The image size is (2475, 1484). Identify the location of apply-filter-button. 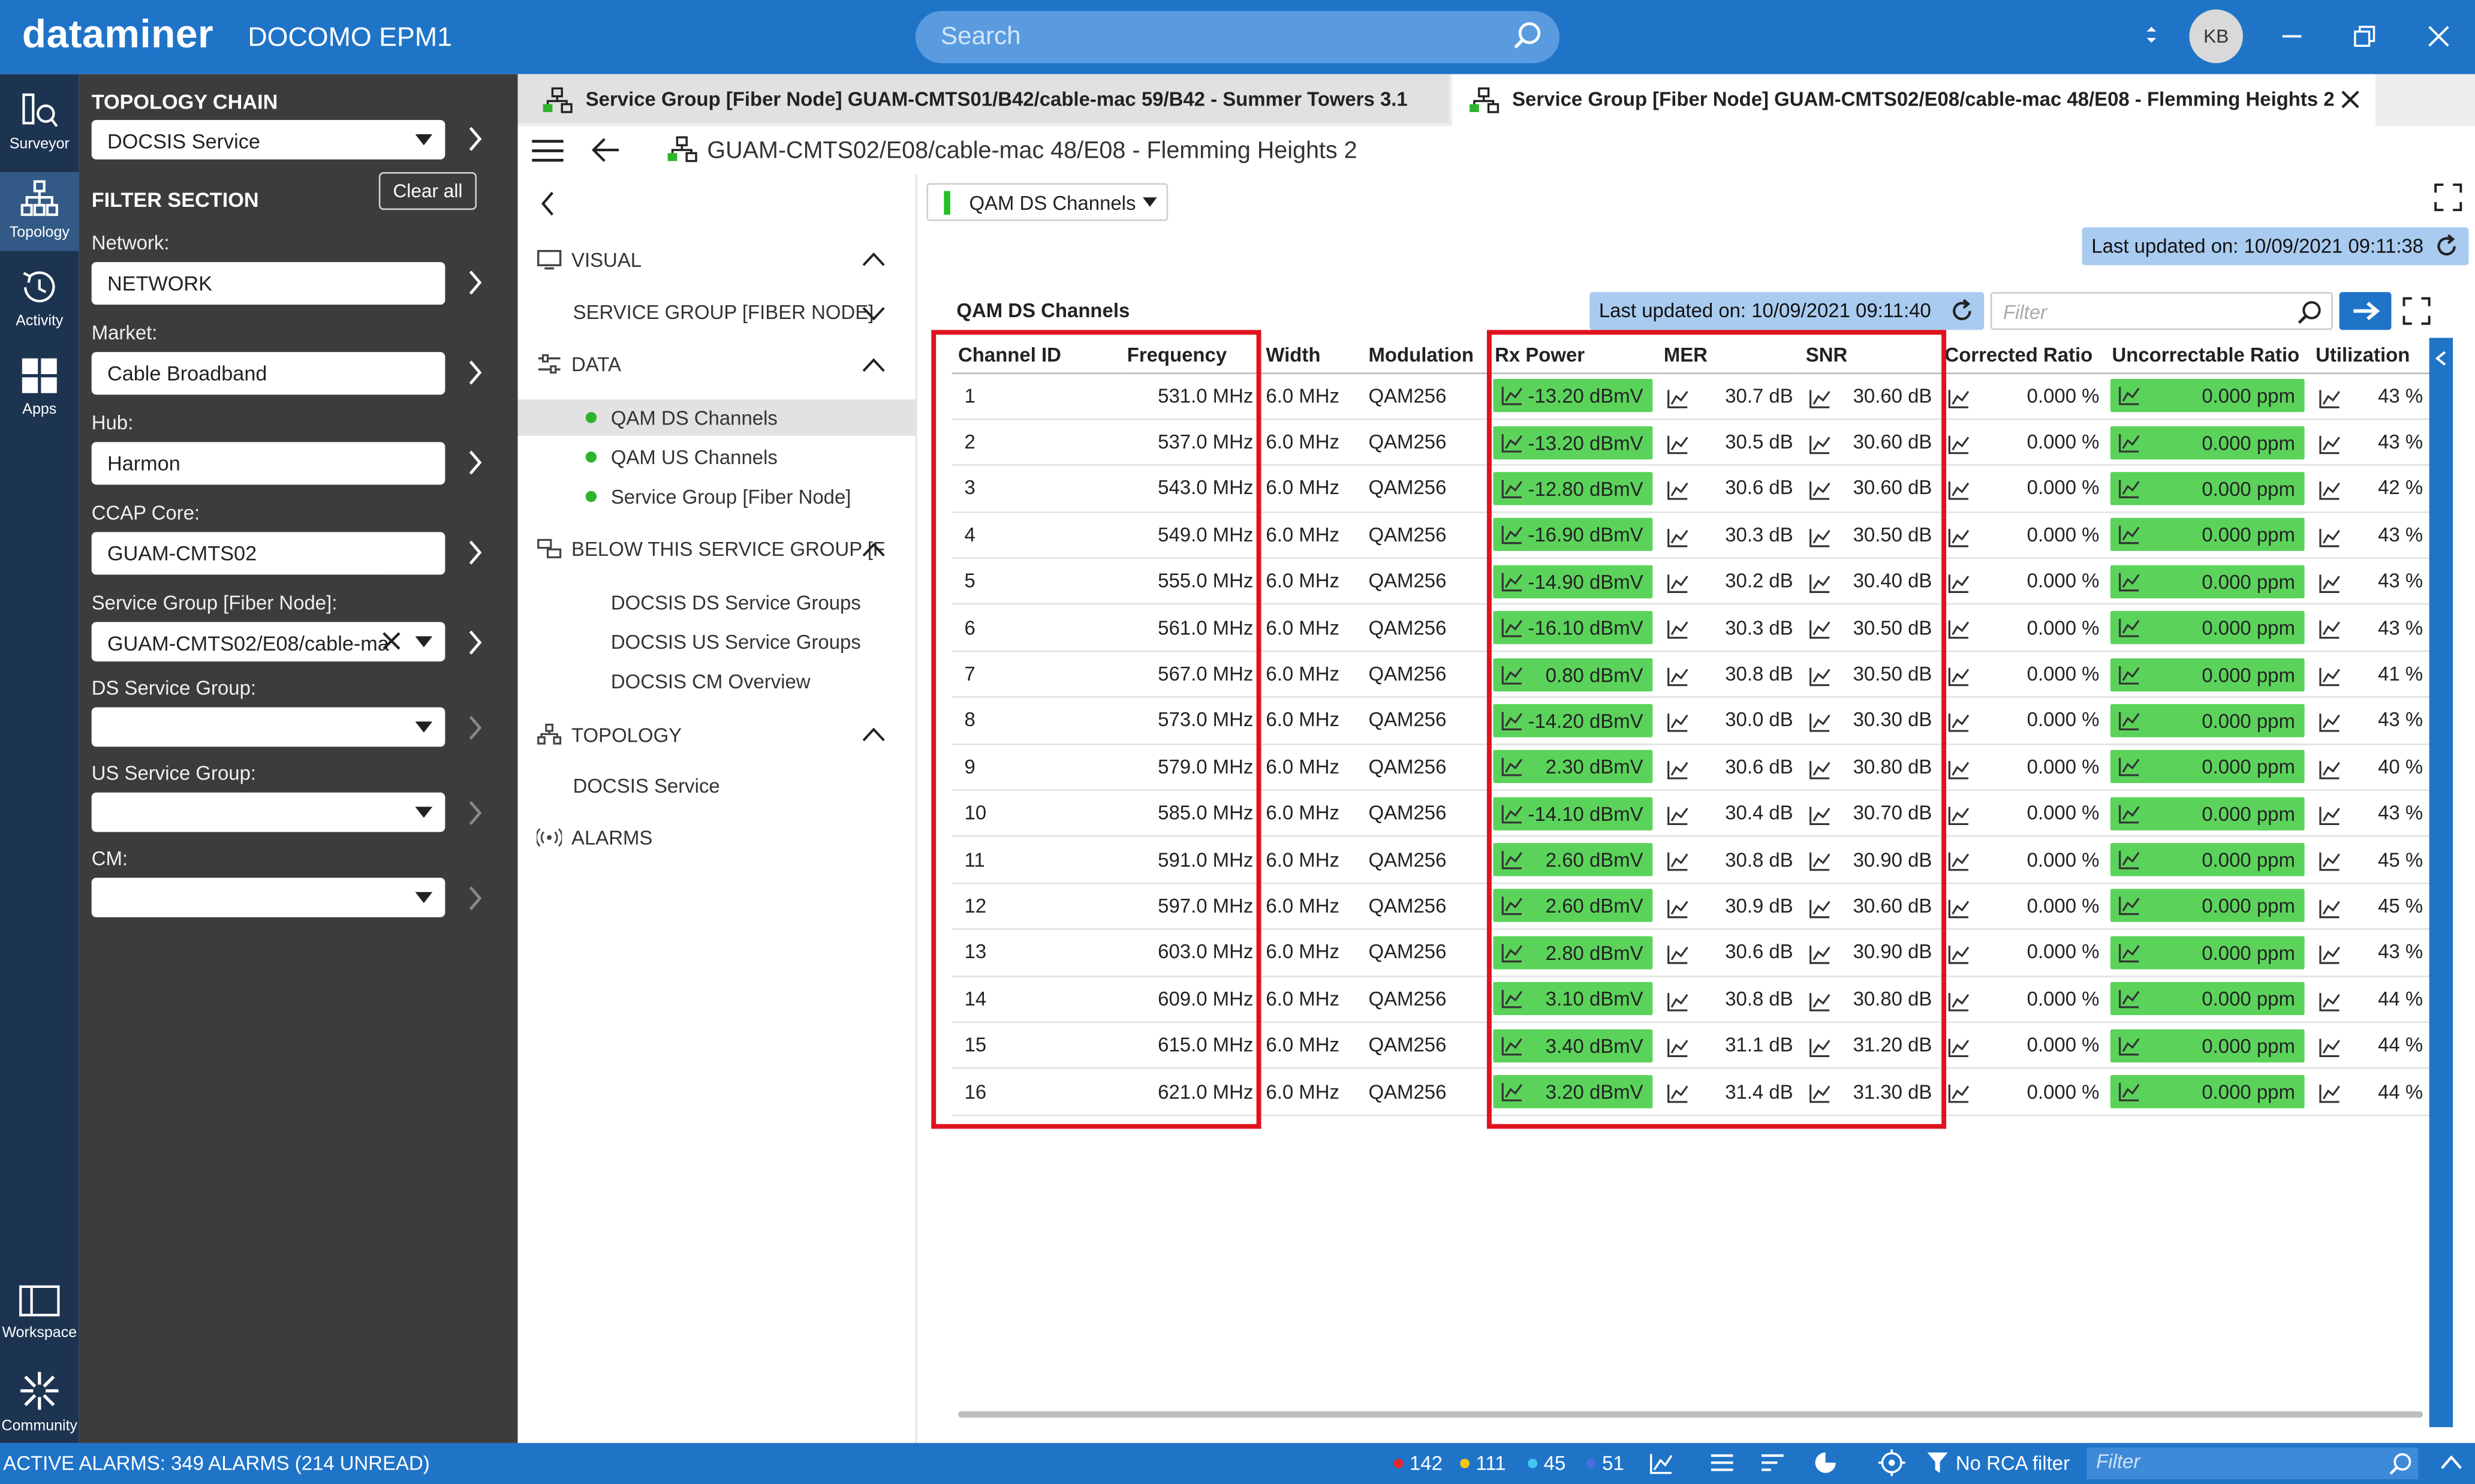
(2365, 311).